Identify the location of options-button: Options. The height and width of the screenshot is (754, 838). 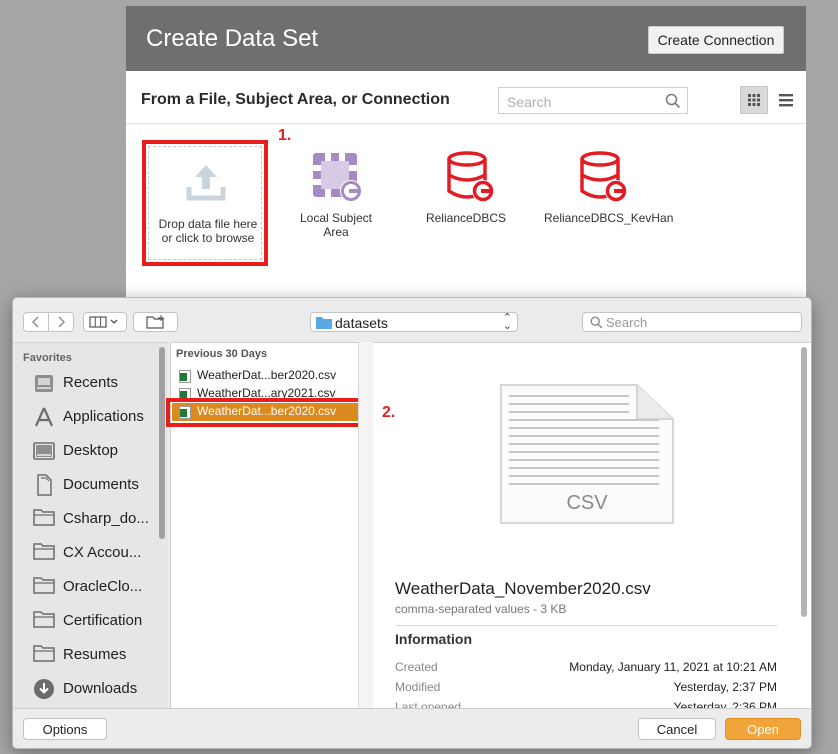
(65, 729).